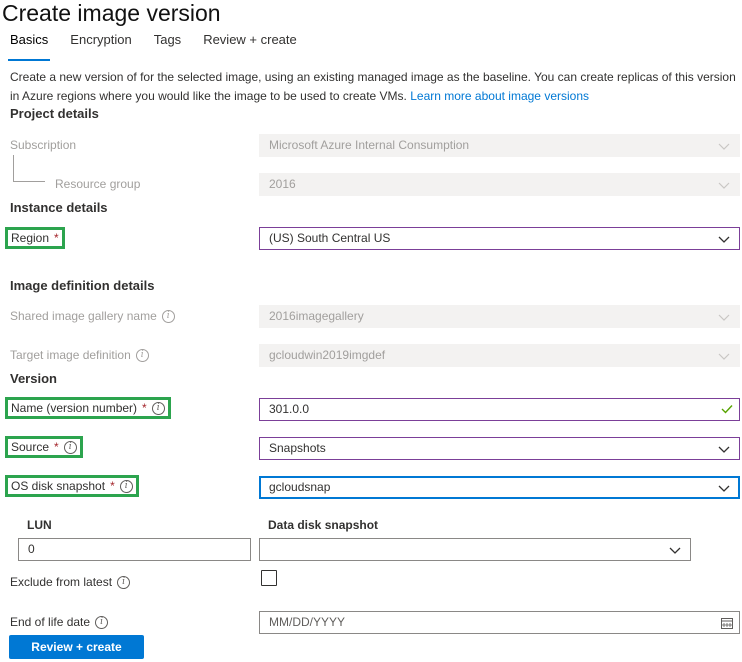 The height and width of the screenshot is (662, 742). What do you see at coordinates (282, 184) in the screenshot?
I see `resource-group-value: 2016` at bounding box center [282, 184].